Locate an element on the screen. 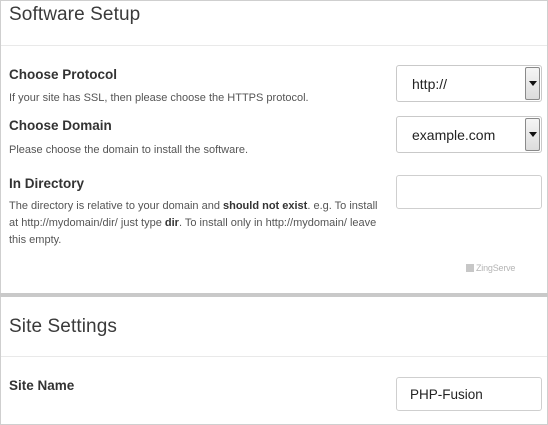 This screenshot has width=548, height=425. zingserve-logo-icon is located at coordinates (470, 268).